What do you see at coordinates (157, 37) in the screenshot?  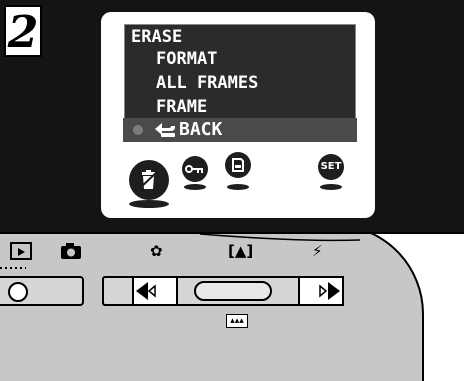 I see `menu-title: ERASE` at bounding box center [157, 37].